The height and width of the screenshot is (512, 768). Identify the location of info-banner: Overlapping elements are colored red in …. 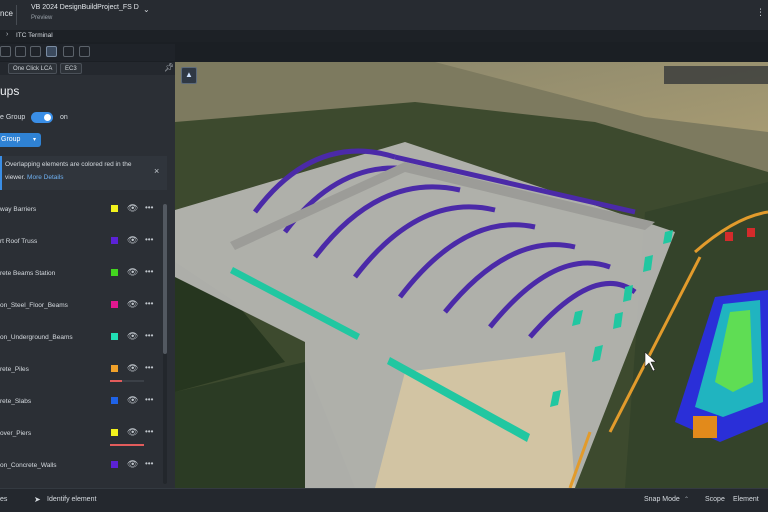
(83, 173).